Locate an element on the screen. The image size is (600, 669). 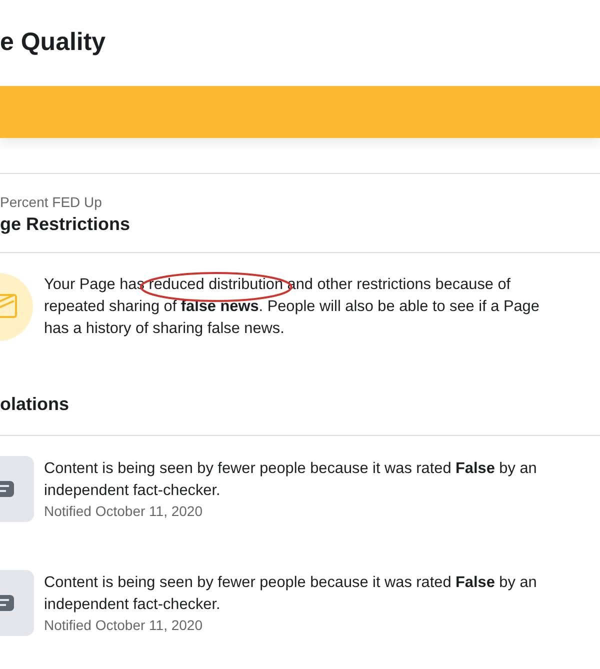
section-heading: ge Restrictions is located at coordinates (66, 224).